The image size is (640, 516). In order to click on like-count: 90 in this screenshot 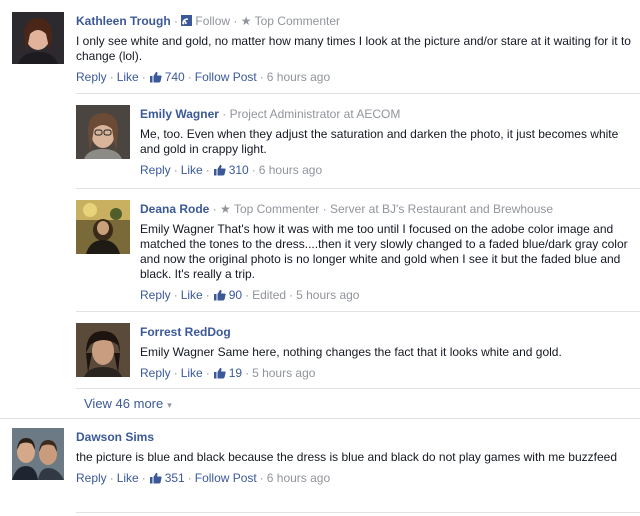, I will do `click(227, 295)`.